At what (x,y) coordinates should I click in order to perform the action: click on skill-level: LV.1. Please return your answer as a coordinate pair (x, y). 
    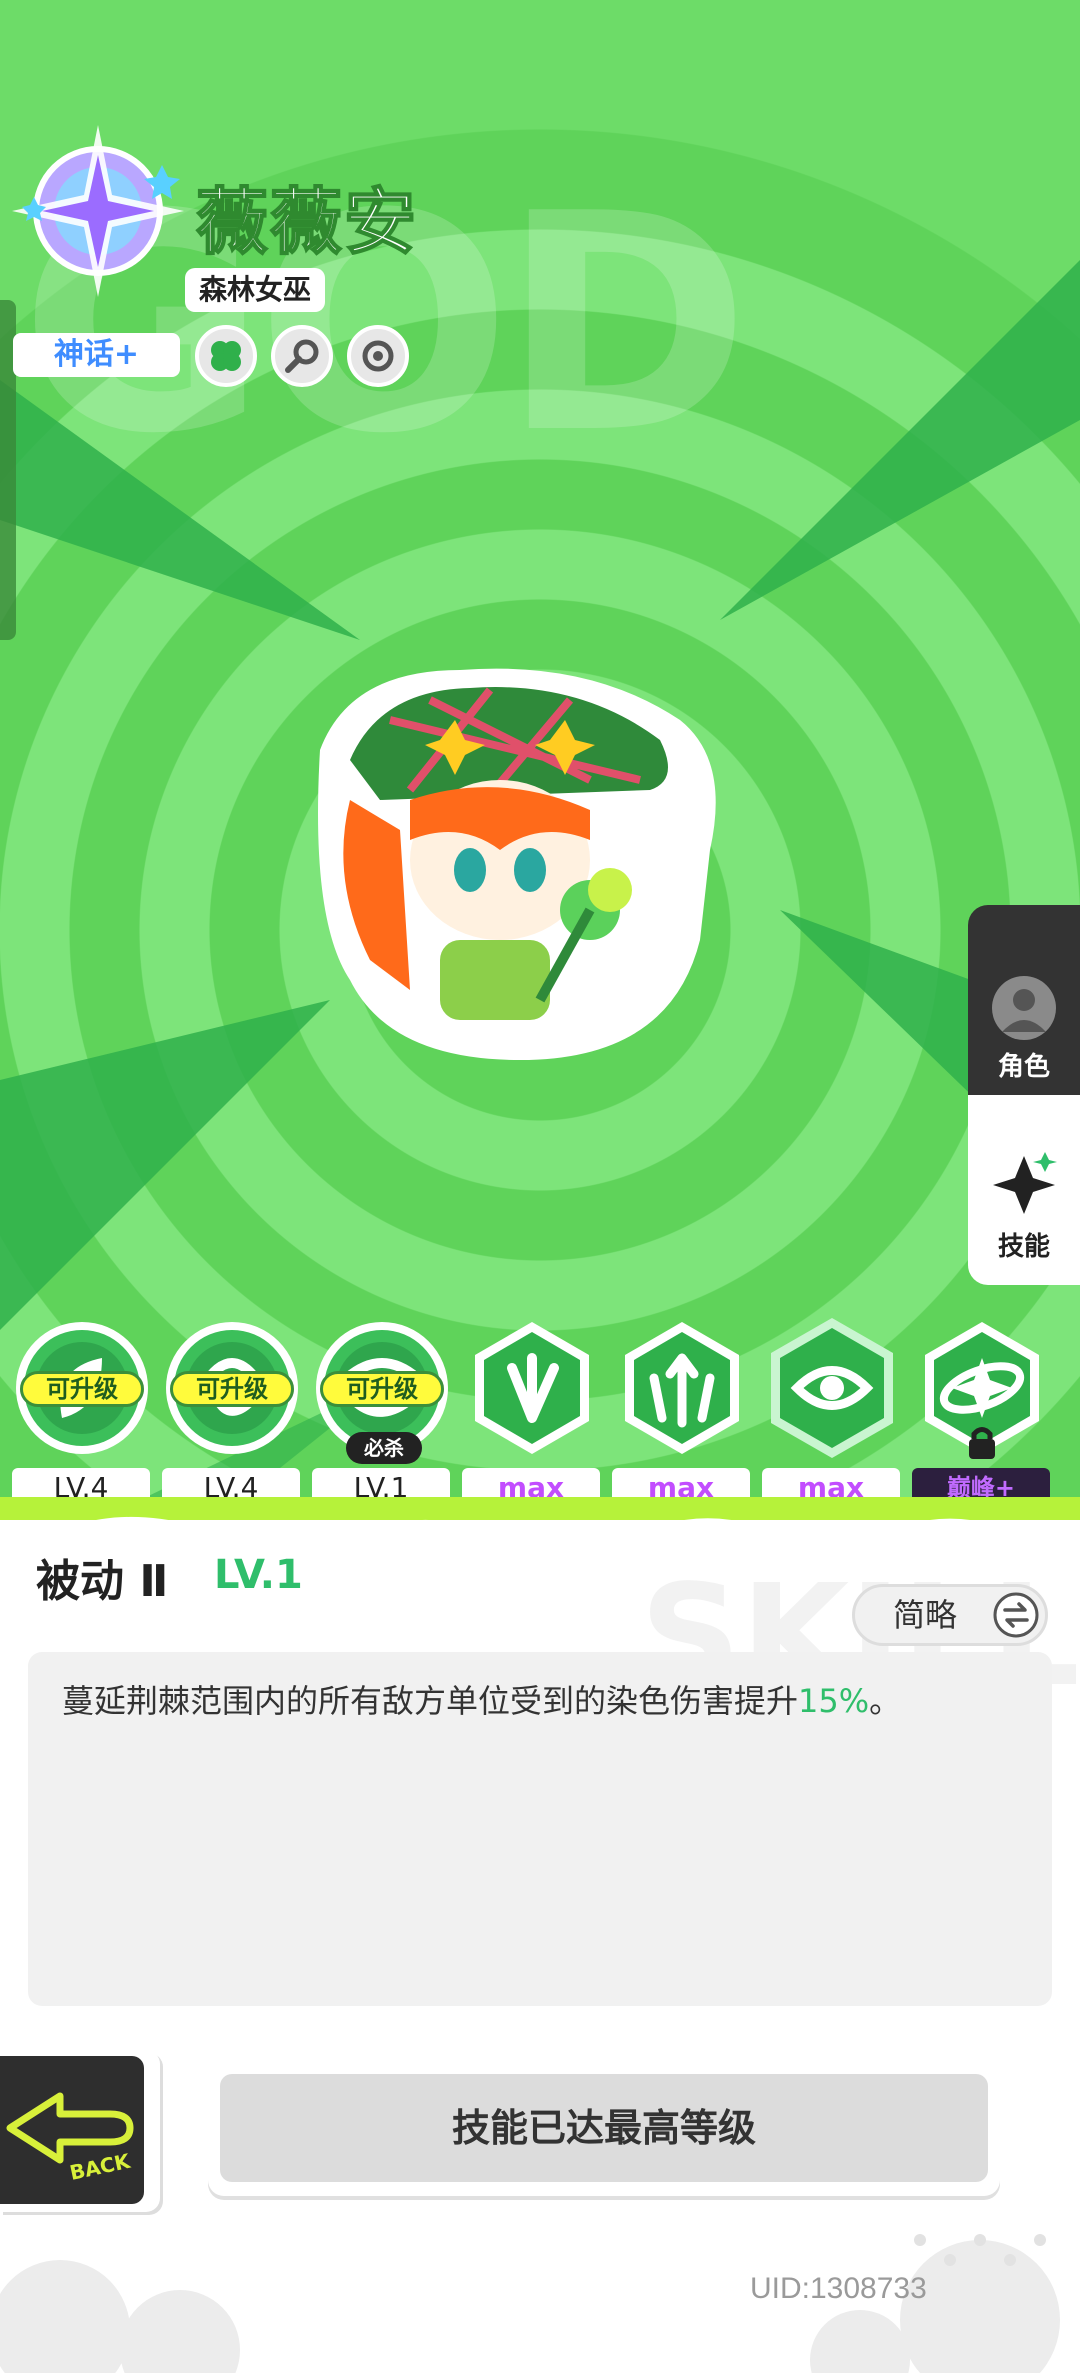
    Looking at the image, I should click on (258, 1575).